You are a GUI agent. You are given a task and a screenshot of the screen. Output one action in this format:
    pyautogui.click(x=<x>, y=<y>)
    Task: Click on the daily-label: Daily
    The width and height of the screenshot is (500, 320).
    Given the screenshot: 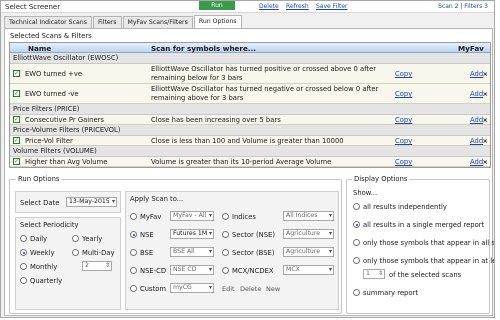 What is the action you would take?
    pyautogui.click(x=39, y=239)
    